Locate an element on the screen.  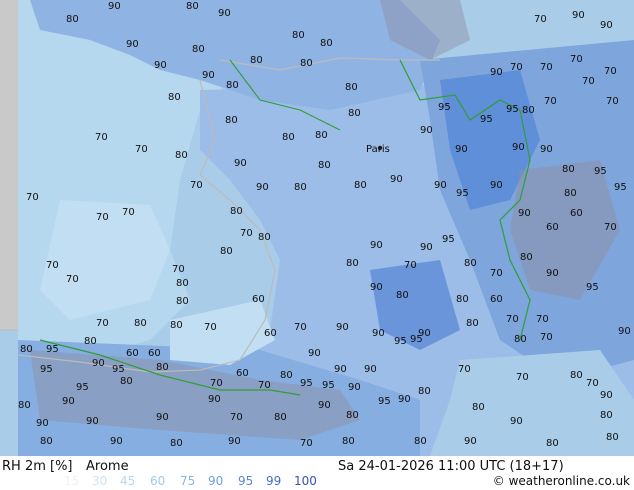
legend-item: 100 is located at coordinates (305, 481).